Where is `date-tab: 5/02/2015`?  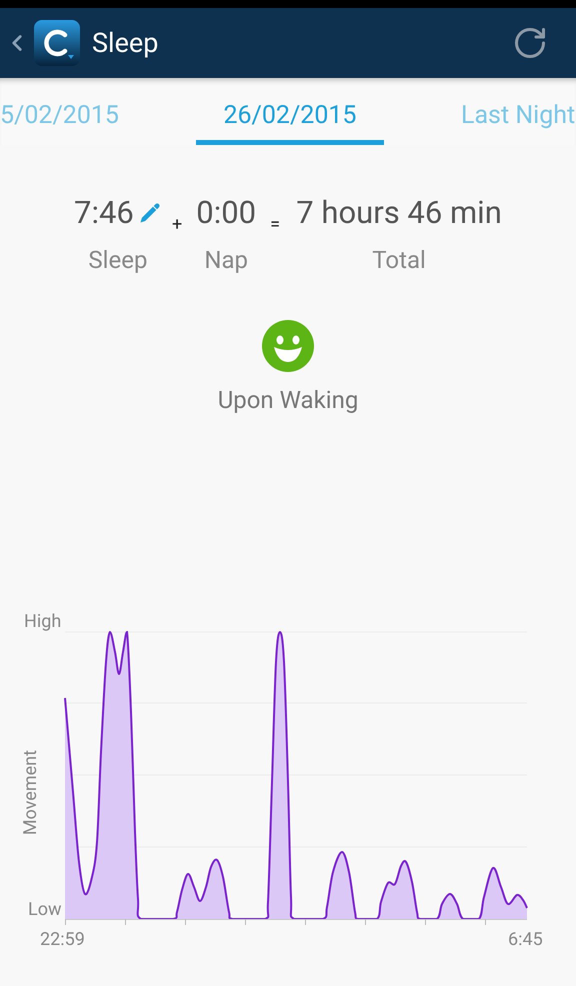 date-tab: 5/02/2015 is located at coordinates (59, 111).